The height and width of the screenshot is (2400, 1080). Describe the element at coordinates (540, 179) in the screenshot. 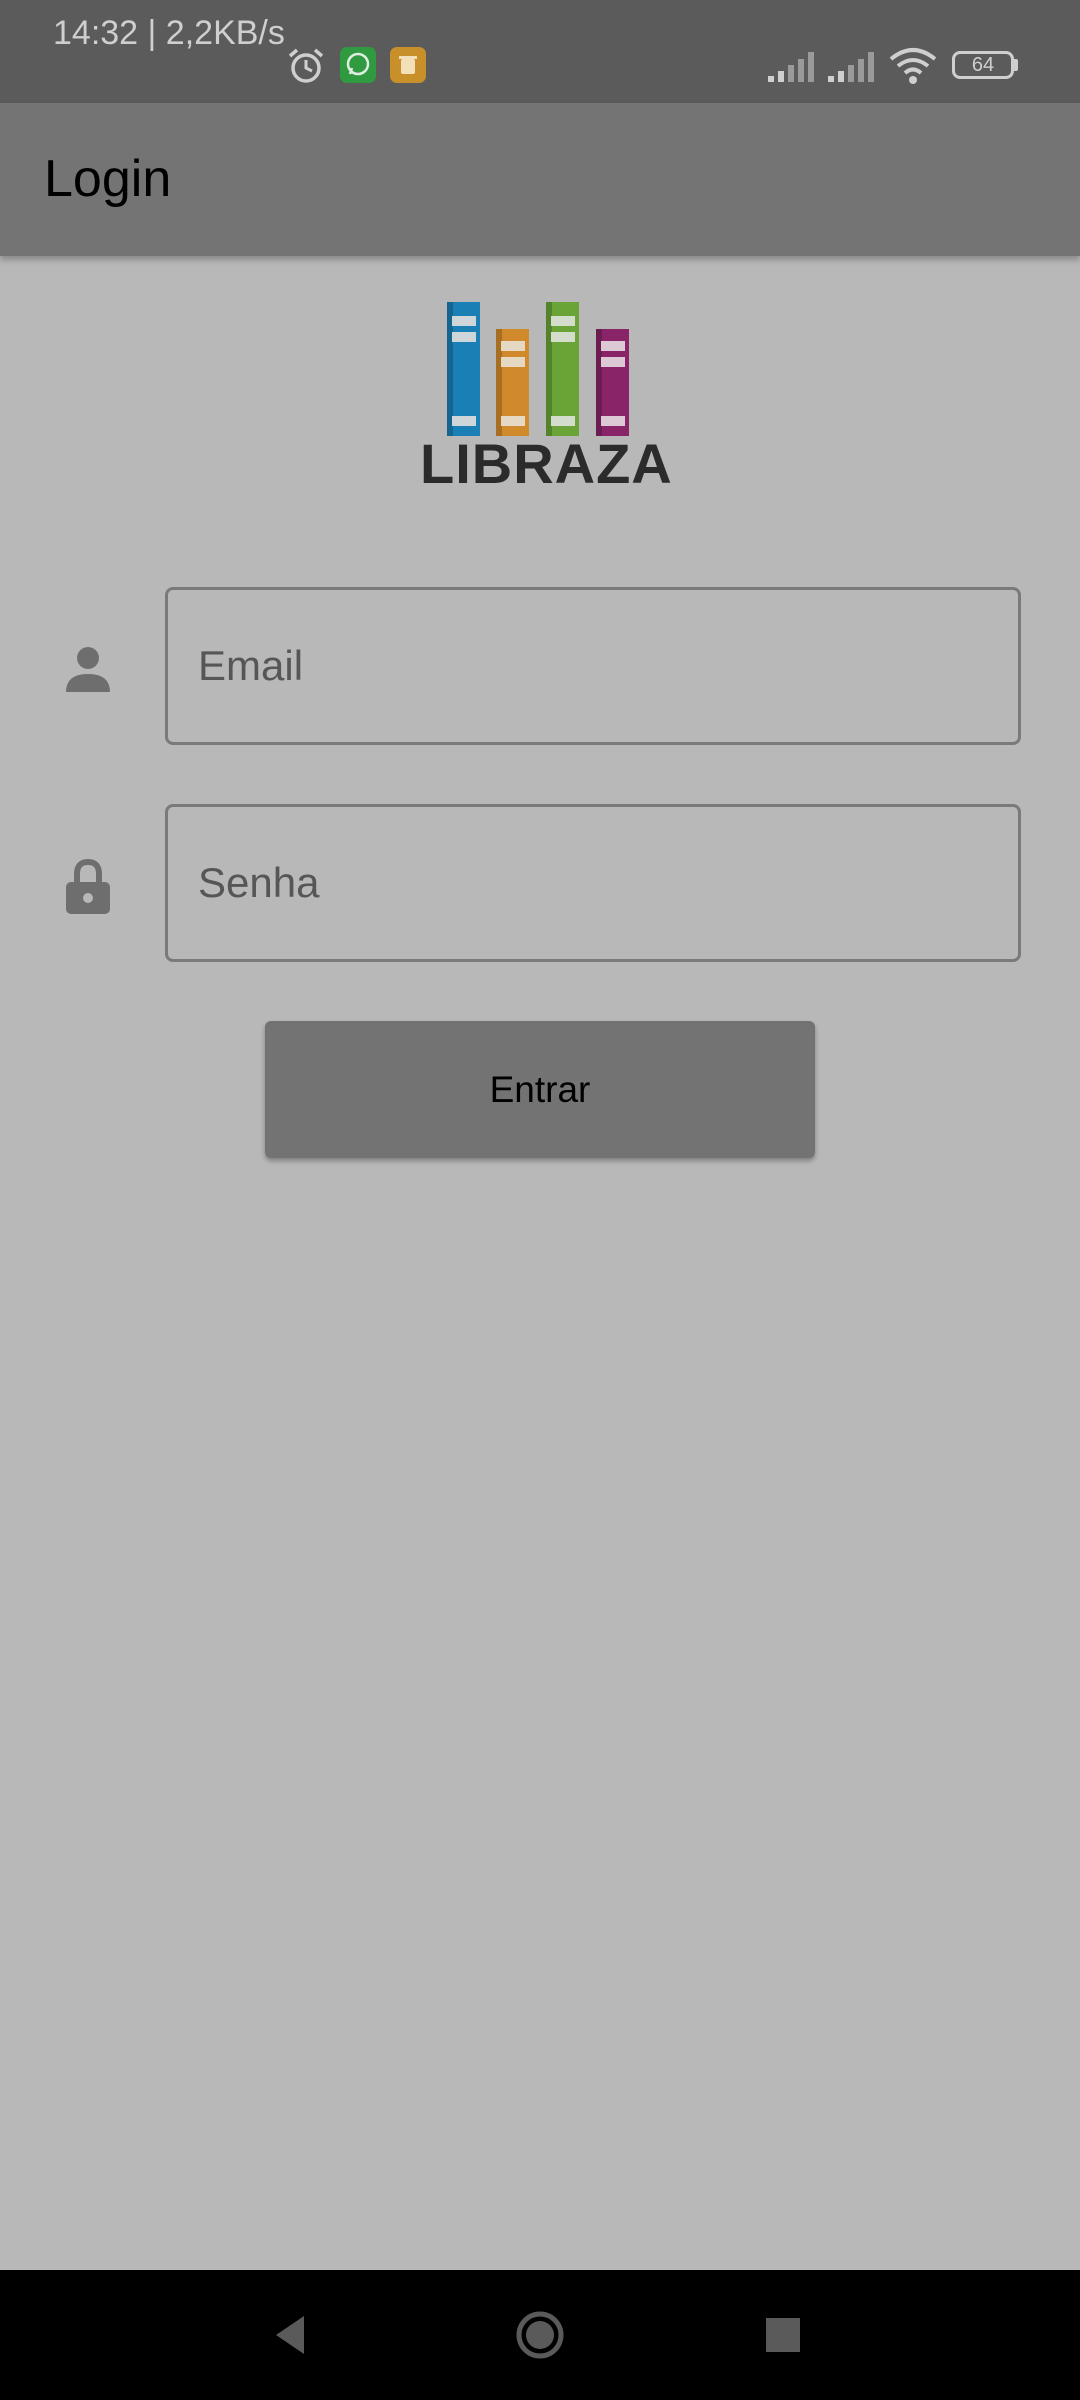

I see `app-bar: Login` at that location.